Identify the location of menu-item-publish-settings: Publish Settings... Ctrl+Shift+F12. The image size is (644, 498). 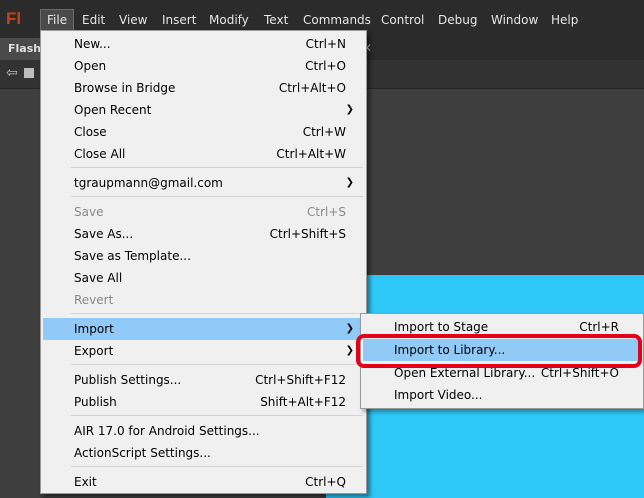
(203, 380).